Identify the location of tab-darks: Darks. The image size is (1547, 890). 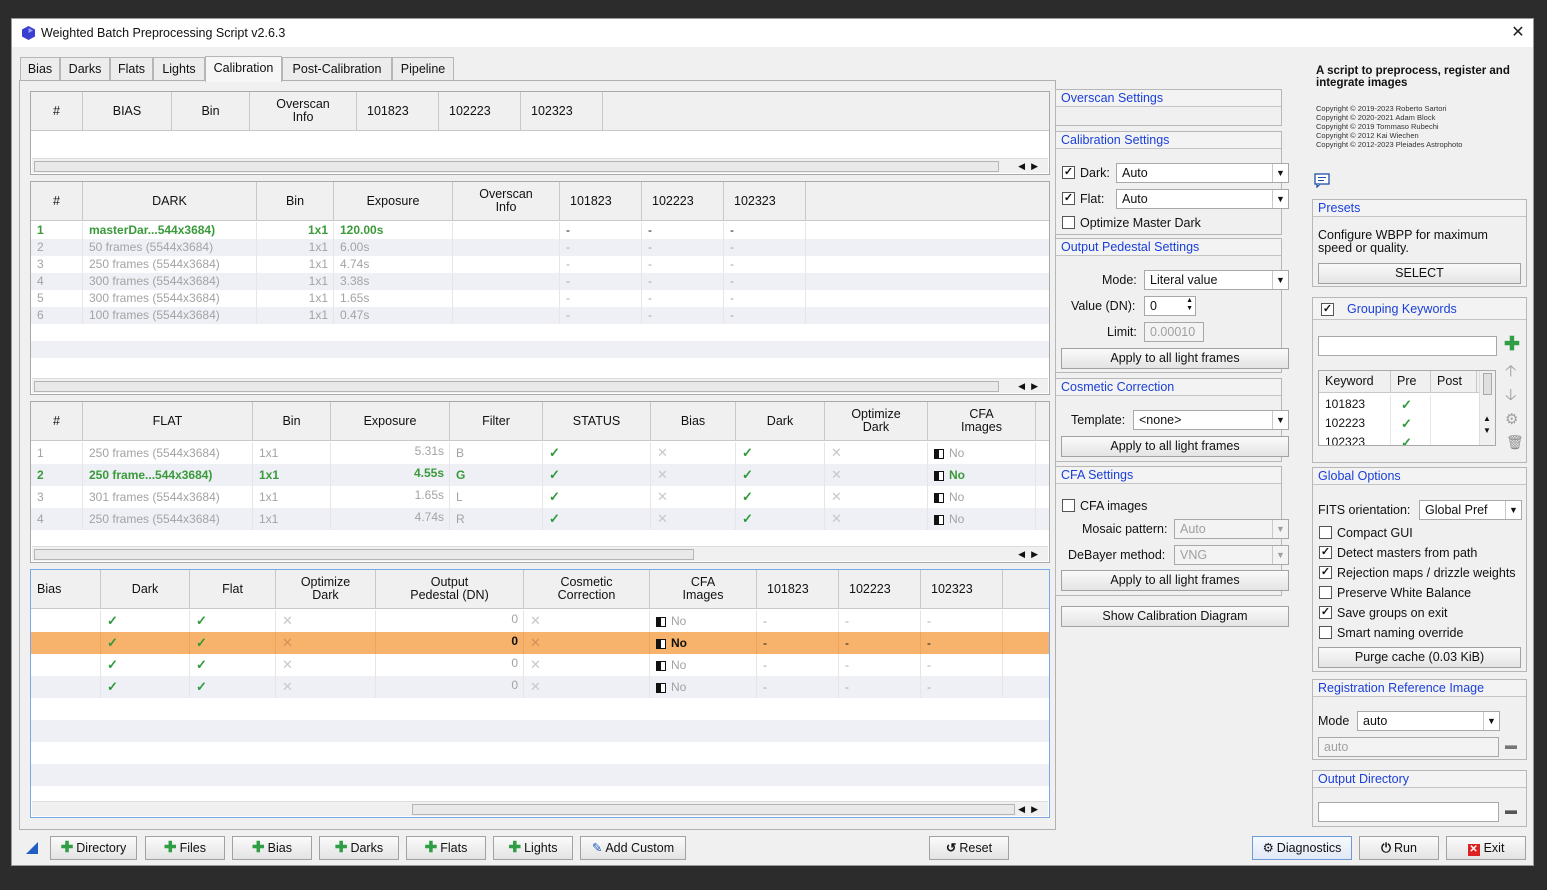
(85, 69).